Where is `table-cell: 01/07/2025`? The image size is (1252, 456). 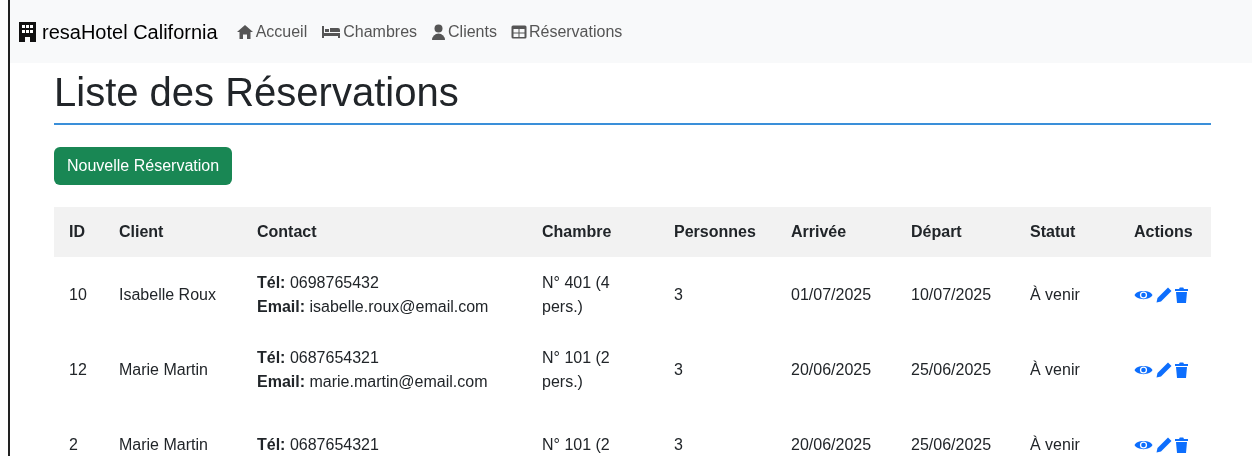
table-cell: 01/07/2025 is located at coordinates (836, 294).